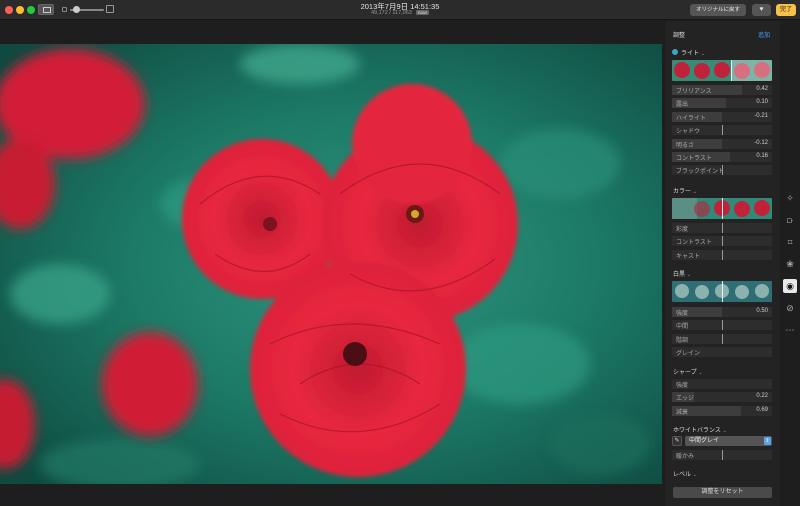 Image resolution: width=800 pixels, height=506 pixels. What do you see at coordinates (790, 242) in the screenshot?
I see `rotate-crop-icon: ⌗` at bounding box center [790, 242].